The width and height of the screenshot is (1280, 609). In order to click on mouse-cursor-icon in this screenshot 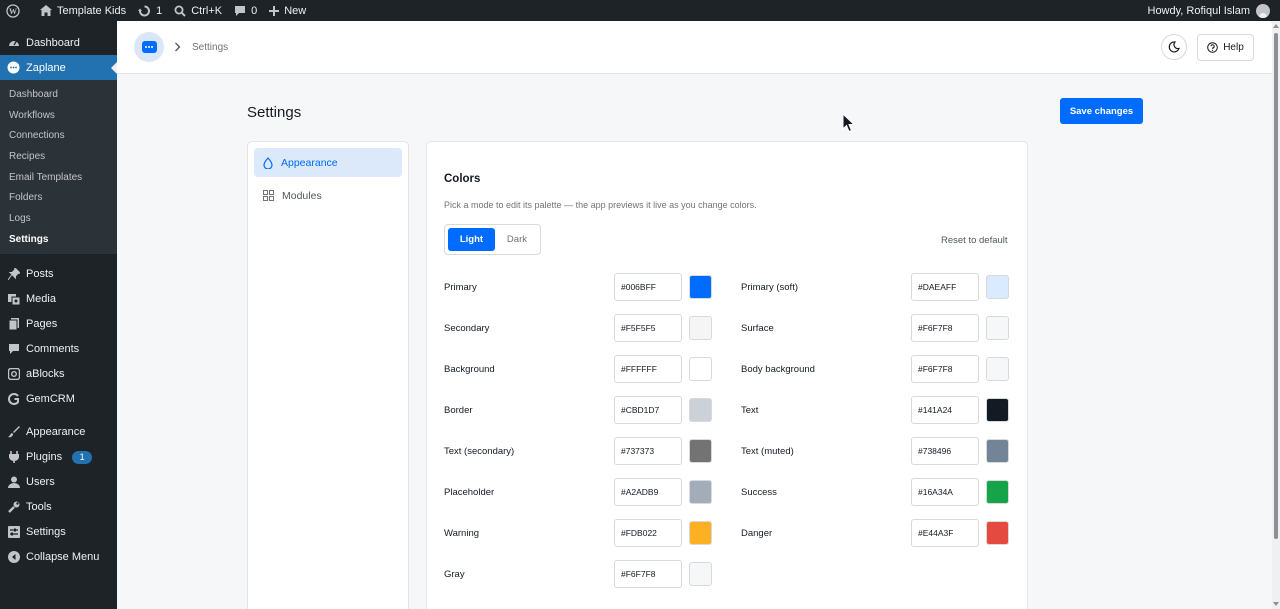, I will do `click(849, 125)`.